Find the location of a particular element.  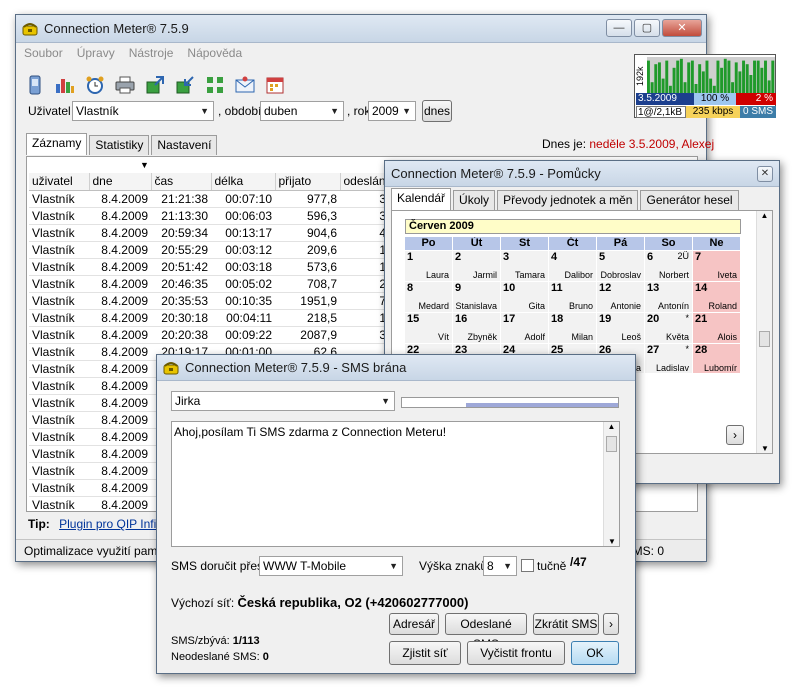

calendar-day: 8 Medard is located at coordinates (429, 297).